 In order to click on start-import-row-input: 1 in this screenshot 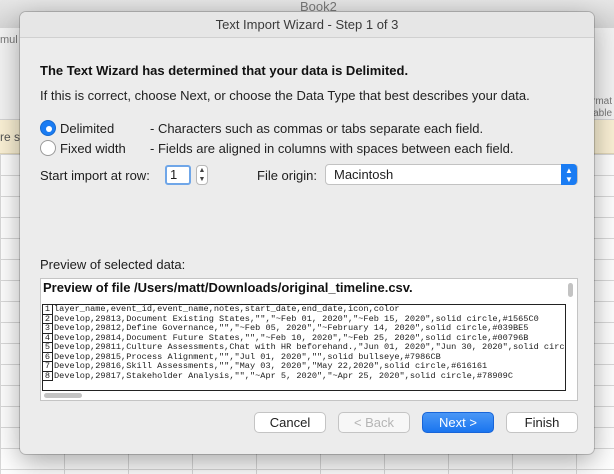, I will do `click(178, 175)`.